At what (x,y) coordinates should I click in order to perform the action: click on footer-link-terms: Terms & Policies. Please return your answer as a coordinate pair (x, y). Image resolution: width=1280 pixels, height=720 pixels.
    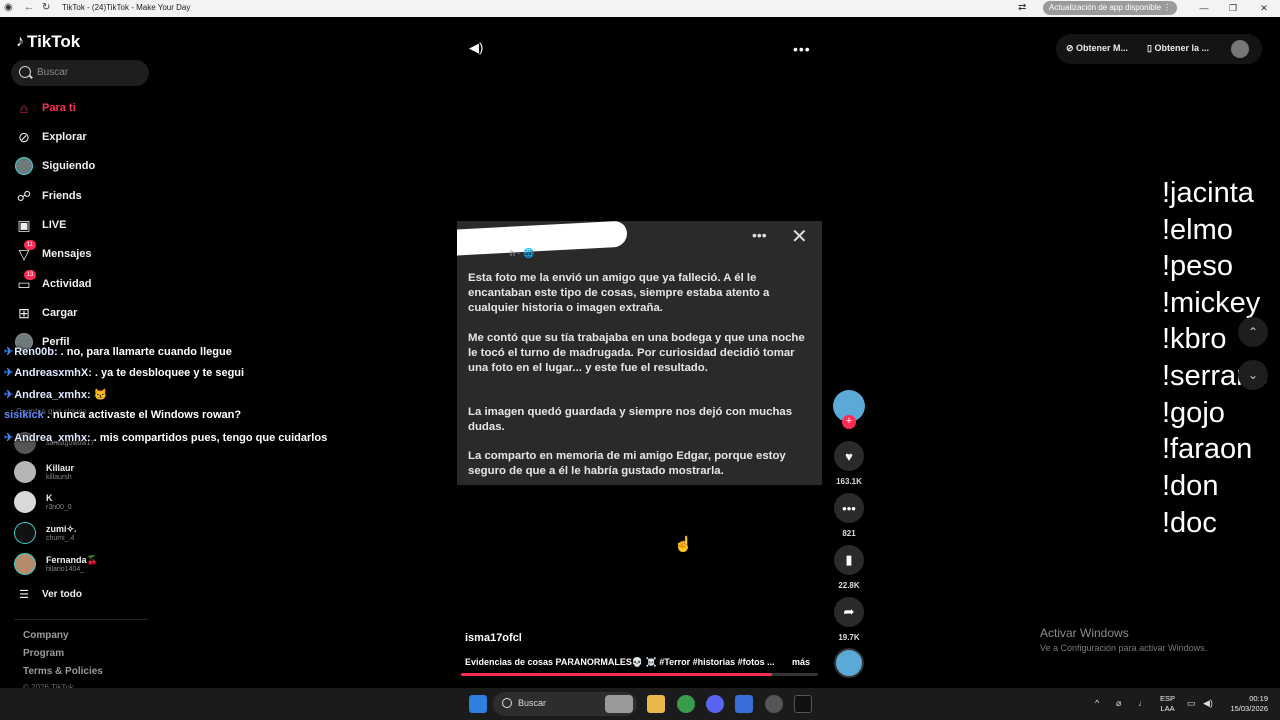
    Looking at the image, I should click on (63, 671).